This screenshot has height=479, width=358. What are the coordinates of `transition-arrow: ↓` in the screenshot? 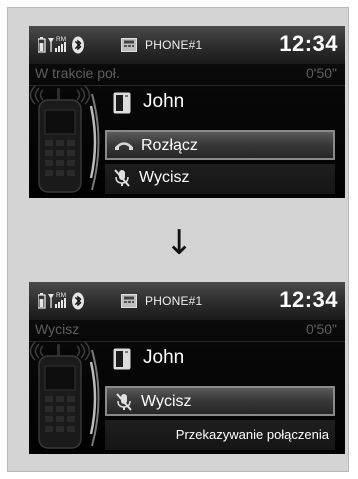 It's located at (179, 243).